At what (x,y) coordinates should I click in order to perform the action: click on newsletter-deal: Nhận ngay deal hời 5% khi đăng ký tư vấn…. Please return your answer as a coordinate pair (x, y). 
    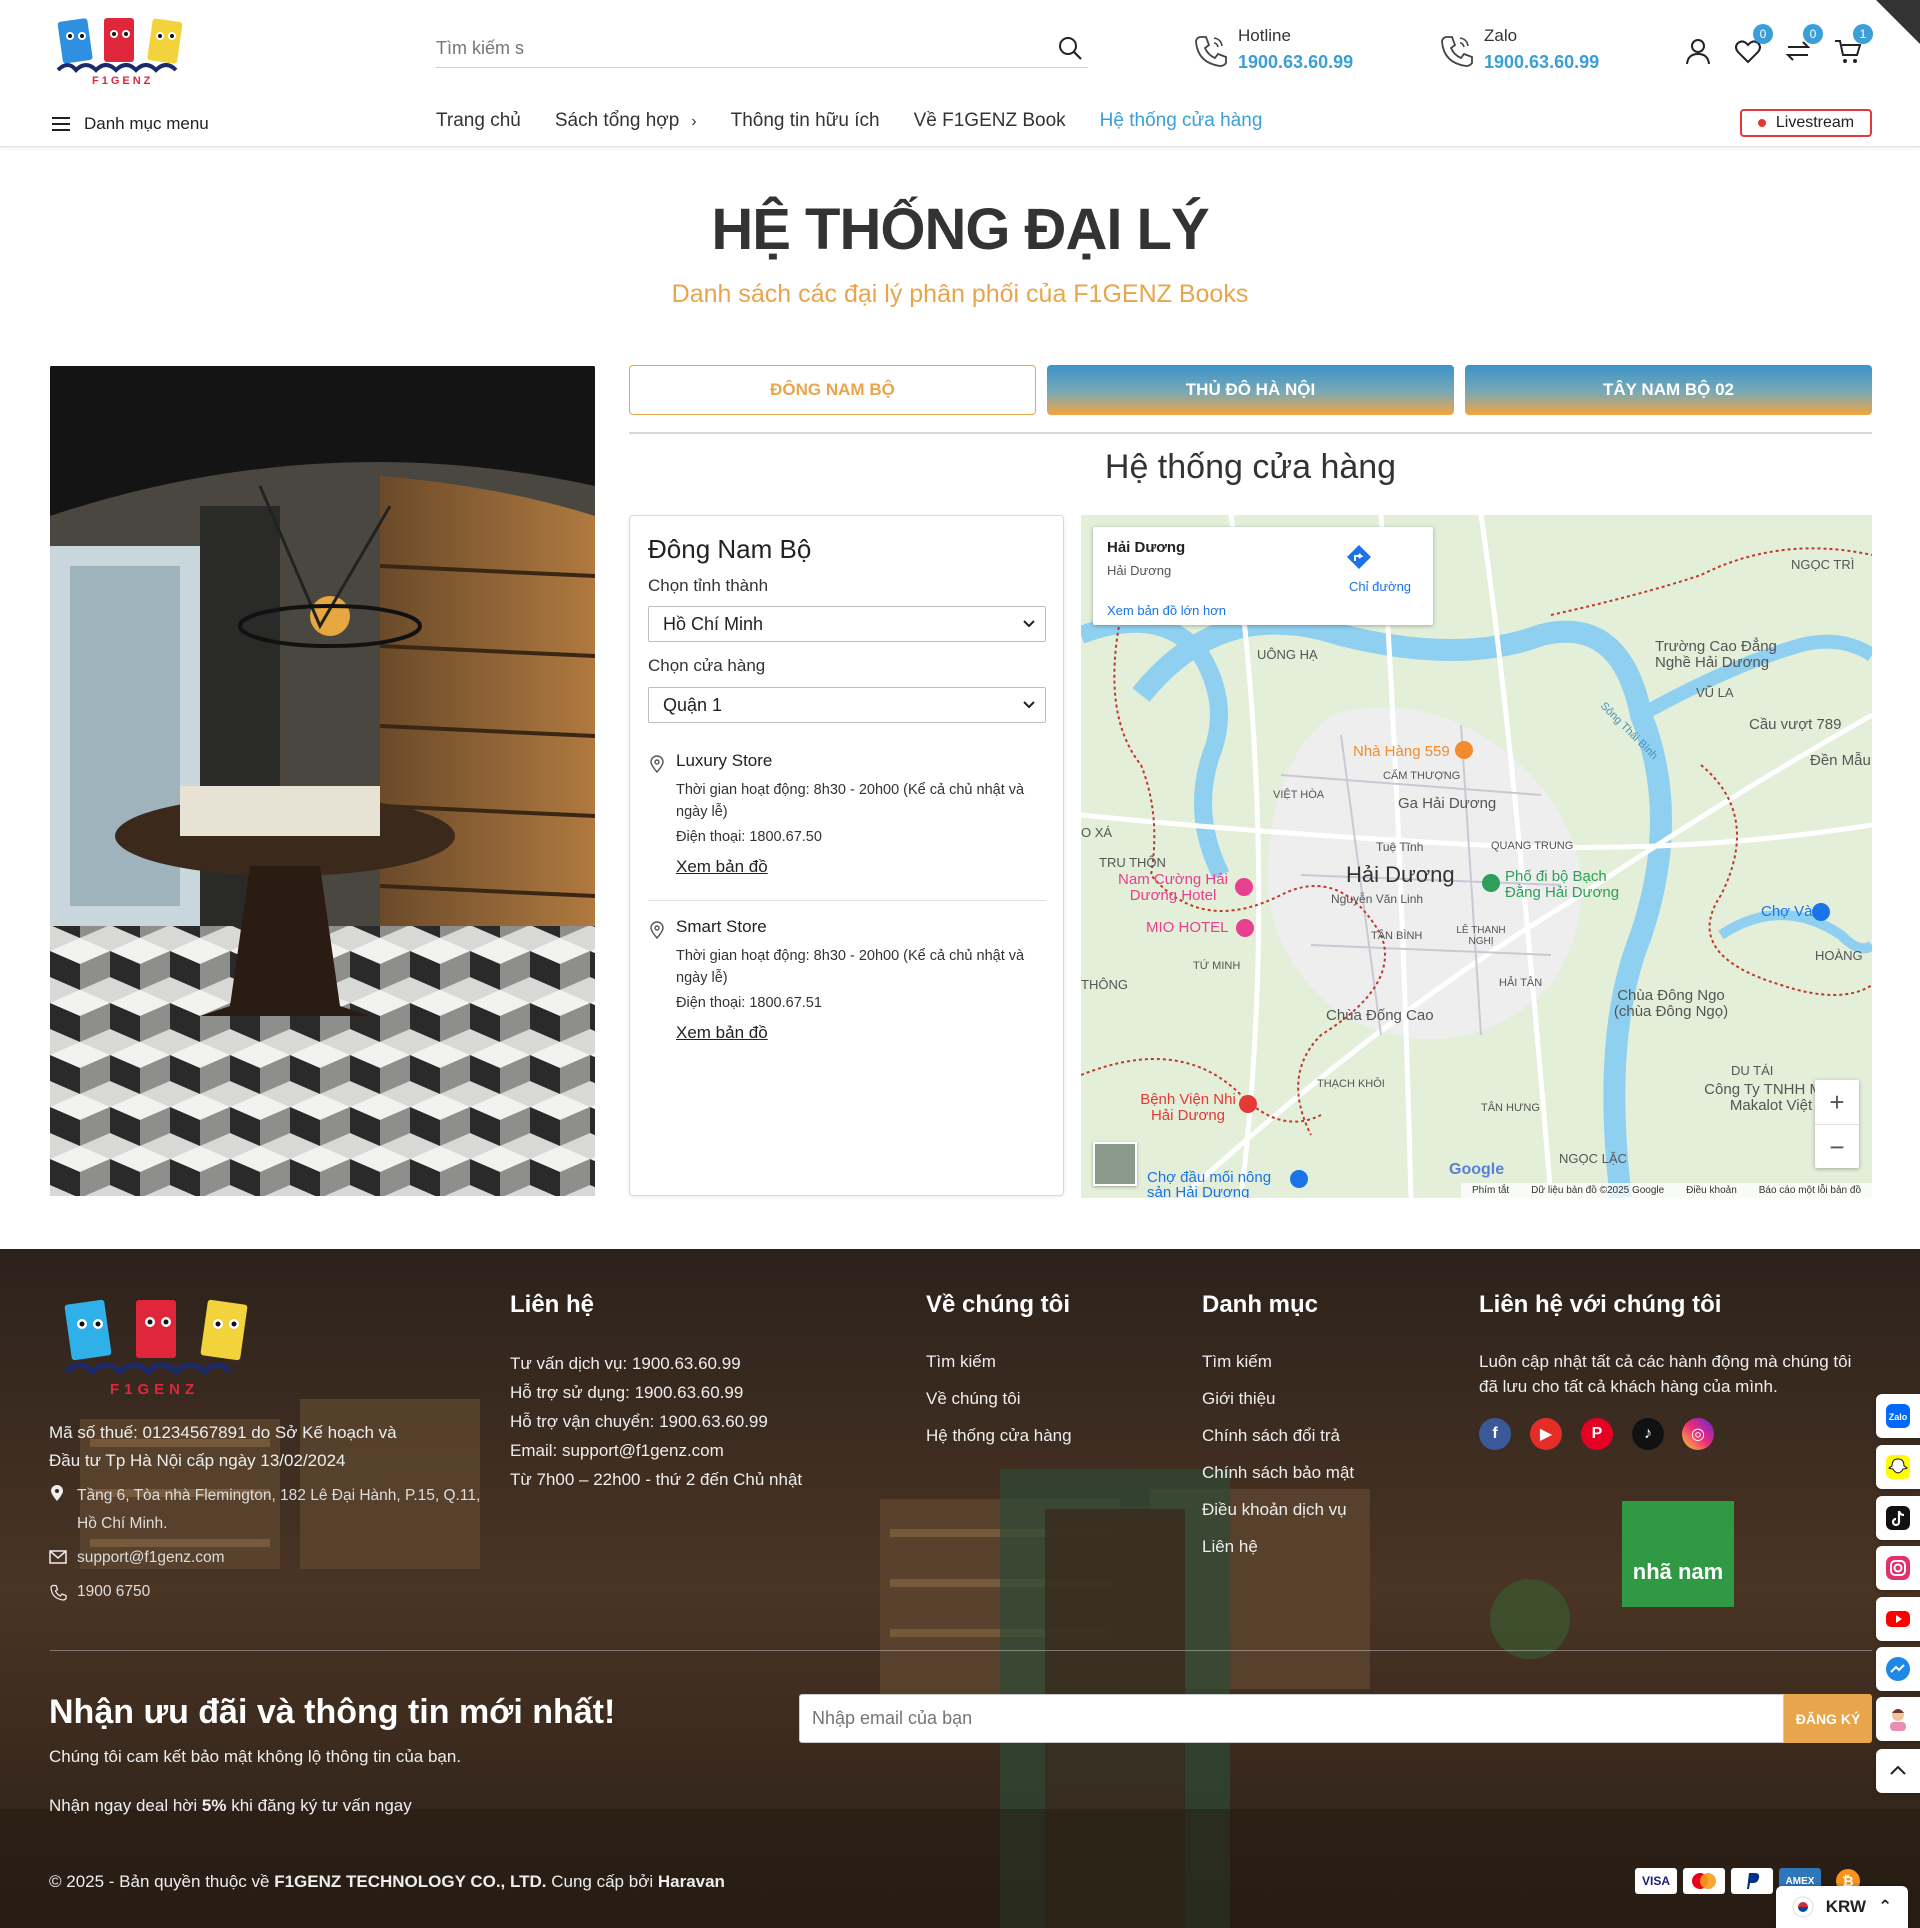
    Looking at the image, I should click on (230, 1806).